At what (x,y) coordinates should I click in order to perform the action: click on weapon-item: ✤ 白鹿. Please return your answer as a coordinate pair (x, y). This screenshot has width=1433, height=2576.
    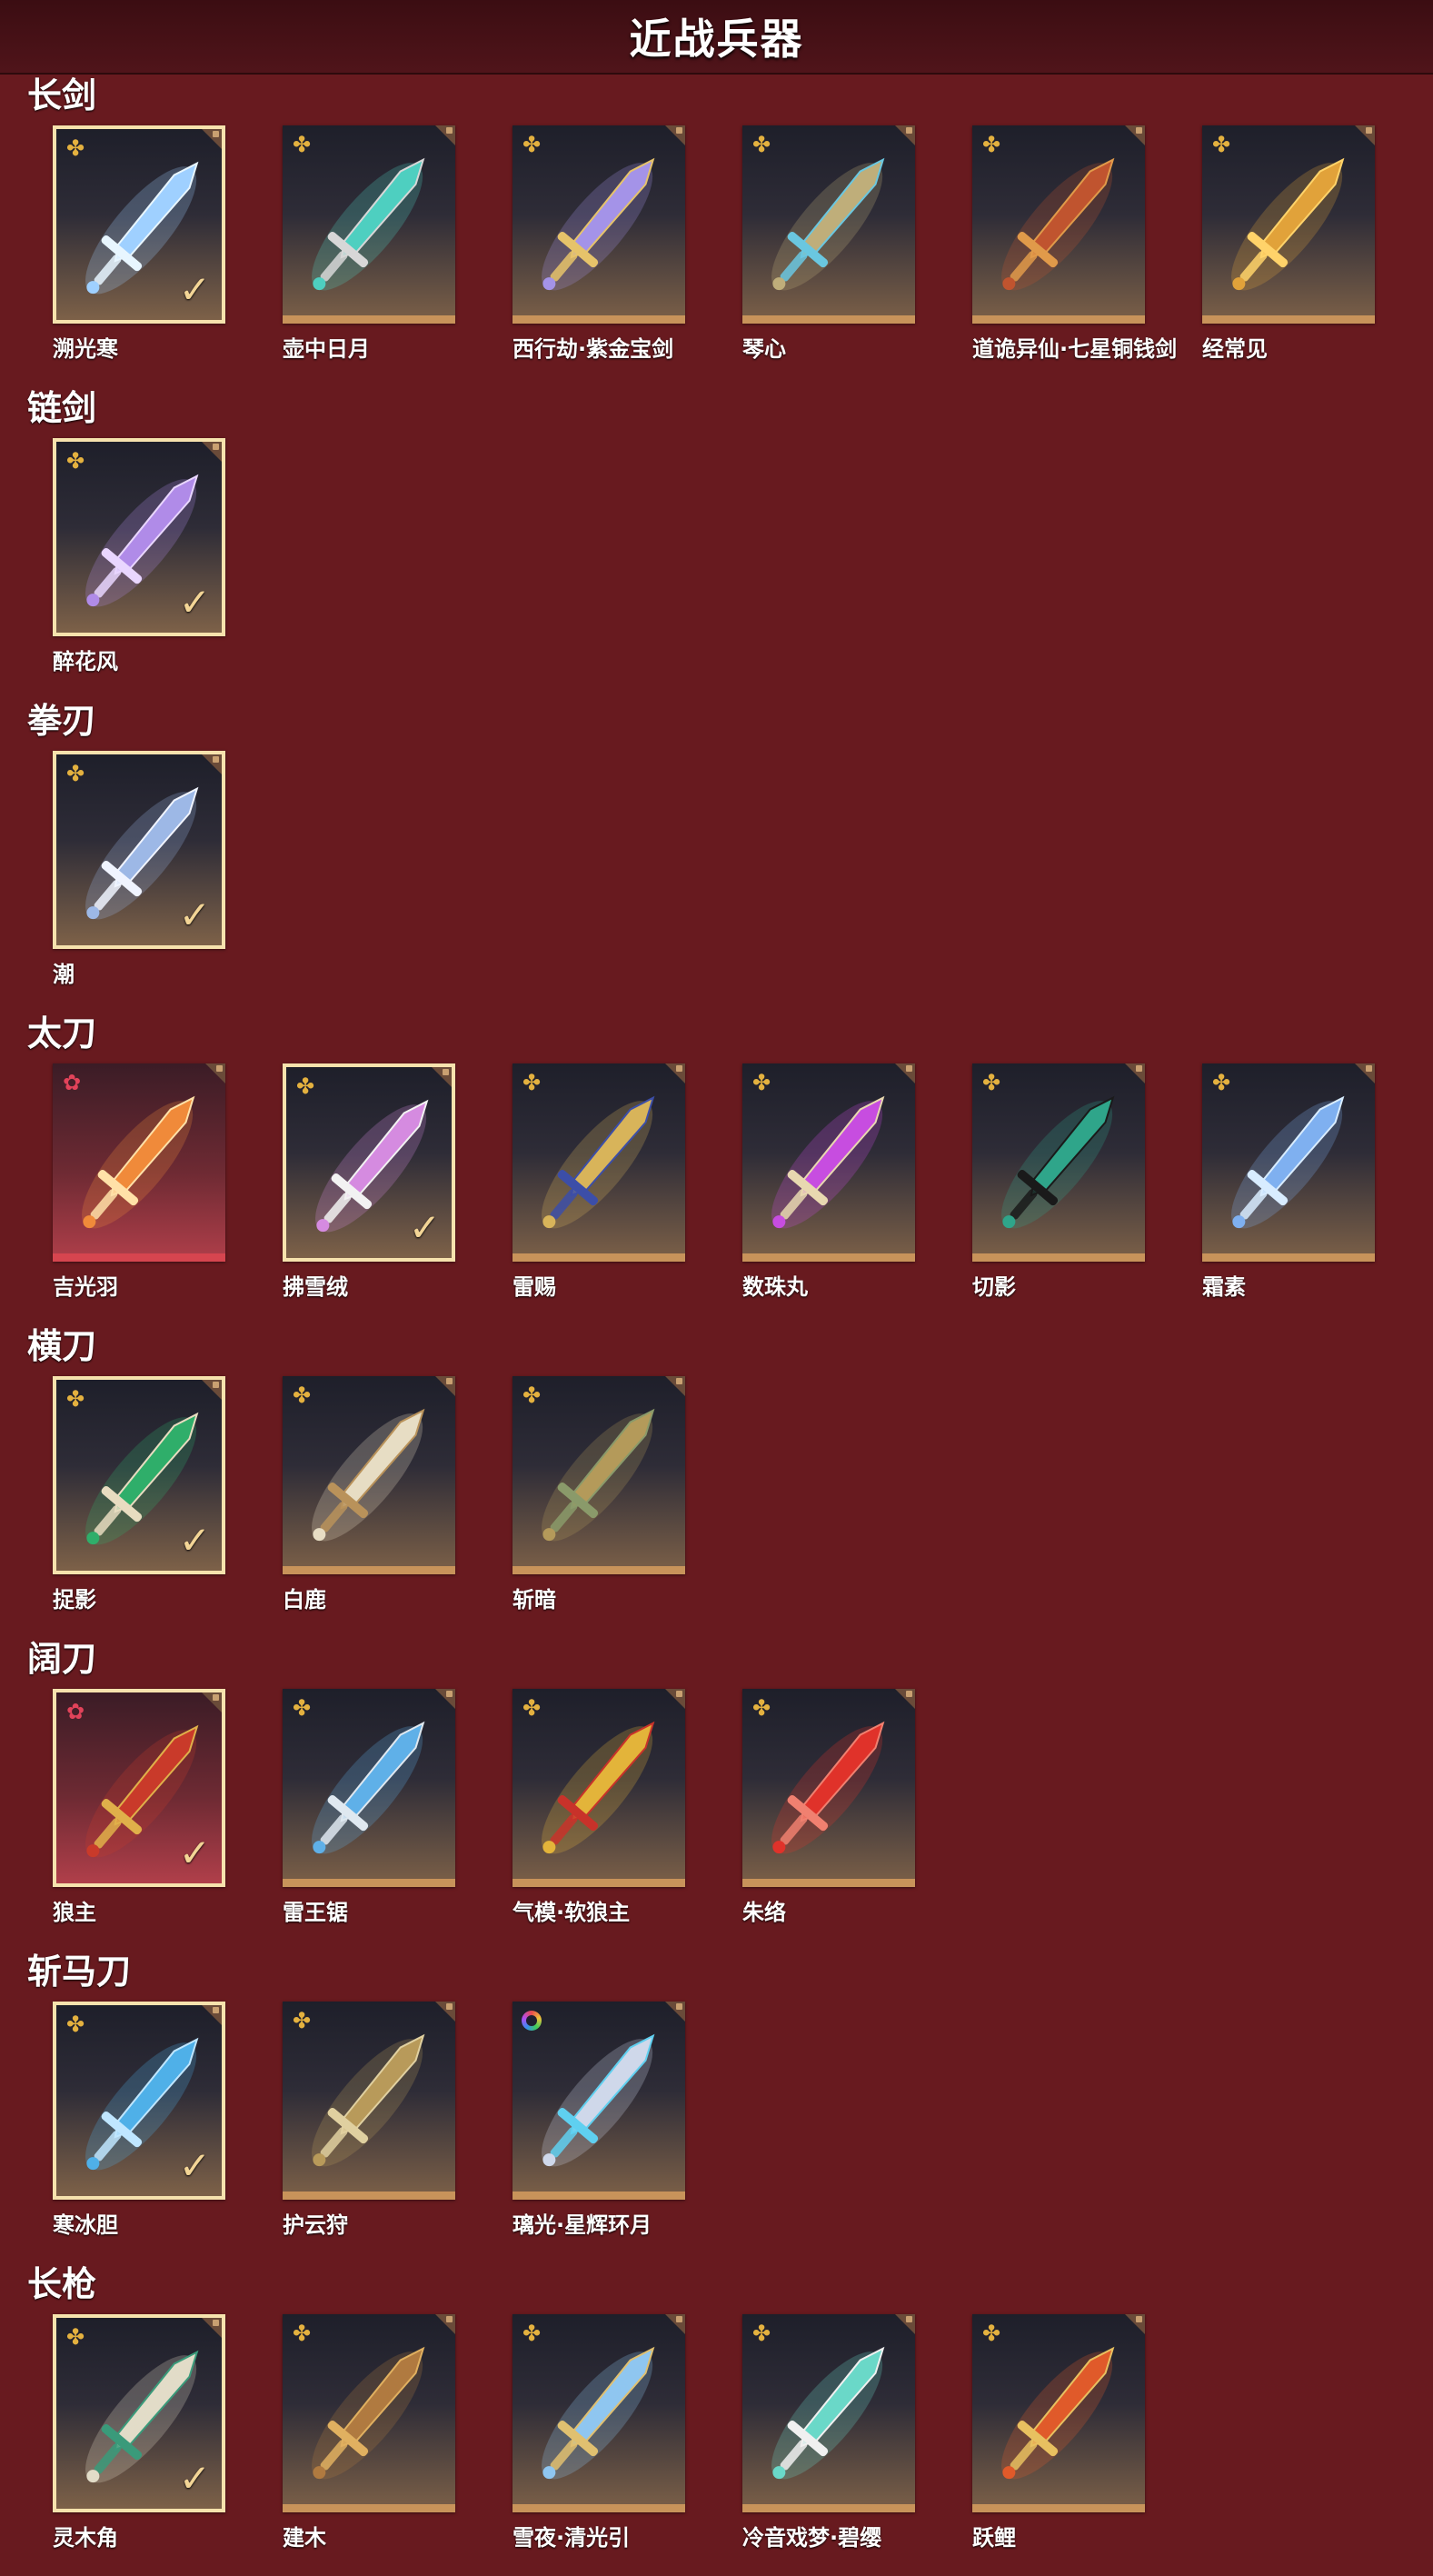
    Looking at the image, I should click on (372, 1499).